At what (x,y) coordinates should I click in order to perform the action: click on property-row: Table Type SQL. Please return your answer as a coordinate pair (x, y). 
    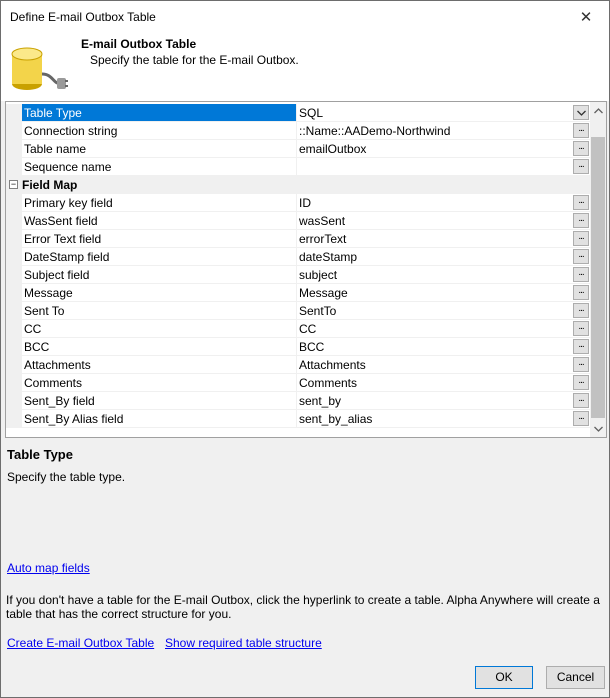
    Looking at the image, I should click on (298, 113).